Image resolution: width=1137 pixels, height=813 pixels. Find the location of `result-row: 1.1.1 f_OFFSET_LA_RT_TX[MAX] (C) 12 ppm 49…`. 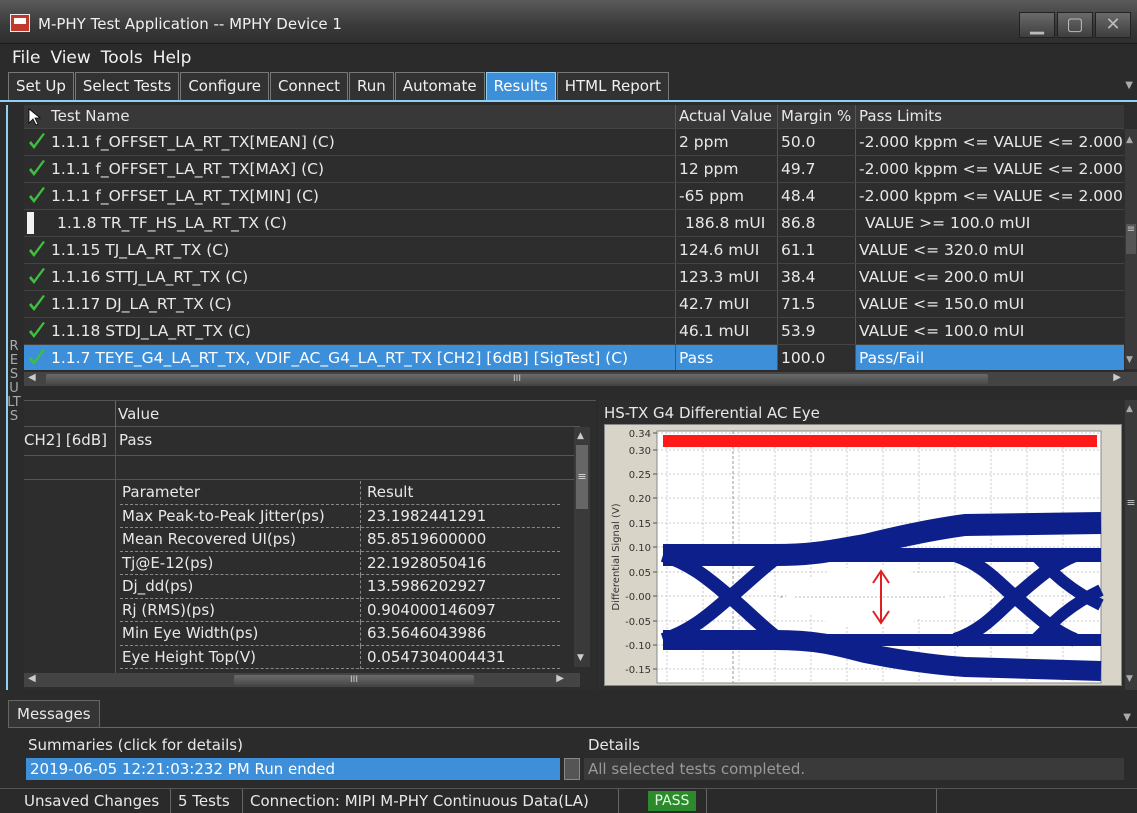

result-row: 1.1.1 f_OFFSET_LA_RT_TX[MAX] (C) 12 ppm 49… is located at coordinates (574, 169).